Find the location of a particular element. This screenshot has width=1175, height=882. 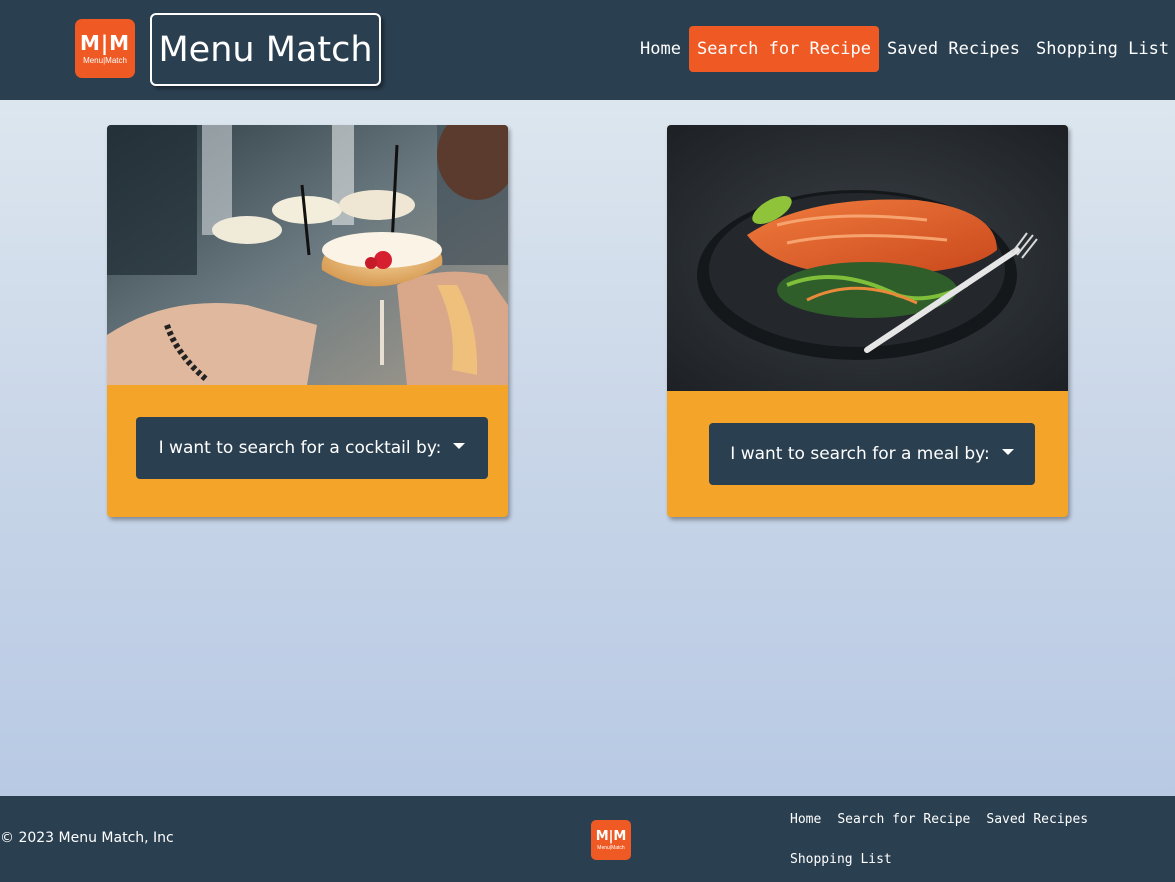

logo-wordmark: Menu|Match is located at coordinates (105, 60).